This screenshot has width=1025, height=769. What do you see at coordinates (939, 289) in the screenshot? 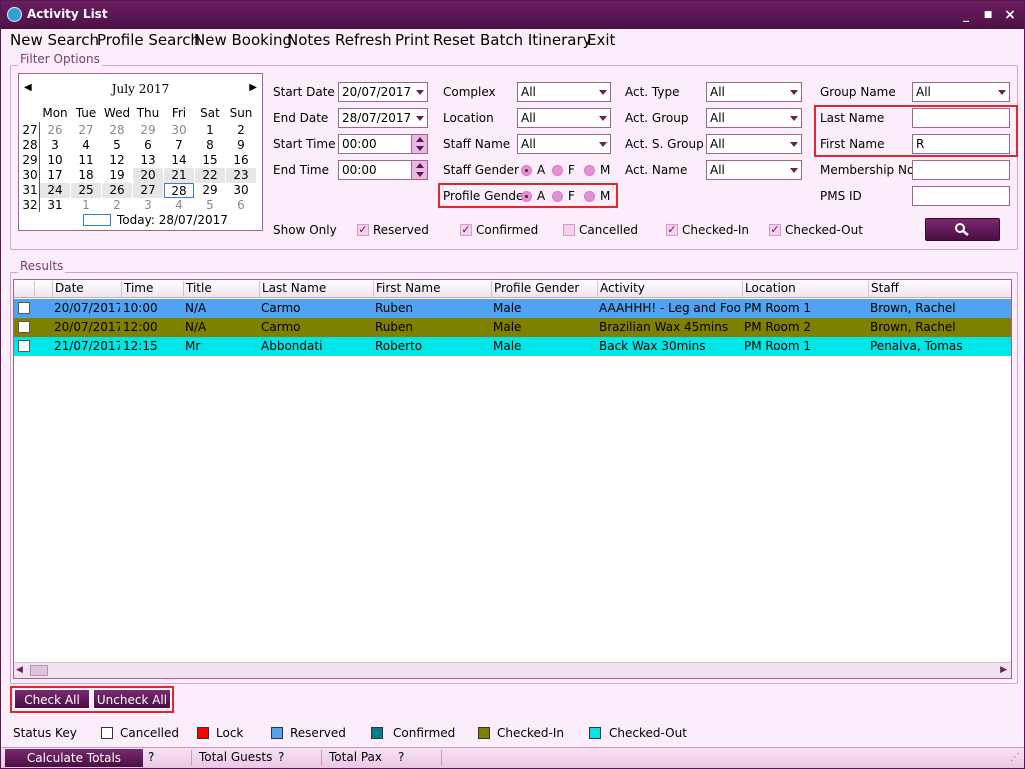
I see `col-staff-header: Staff` at bounding box center [939, 289].